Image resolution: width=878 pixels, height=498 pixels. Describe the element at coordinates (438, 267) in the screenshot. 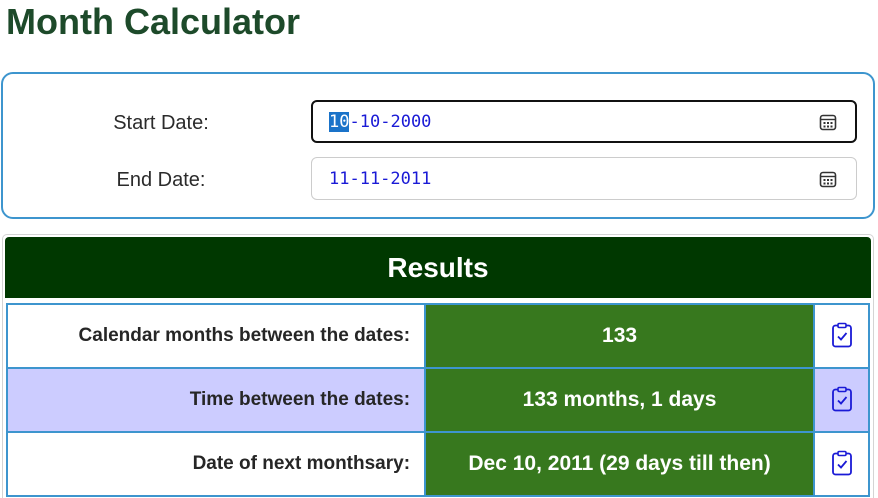

I see `results-header: Results` at that location.